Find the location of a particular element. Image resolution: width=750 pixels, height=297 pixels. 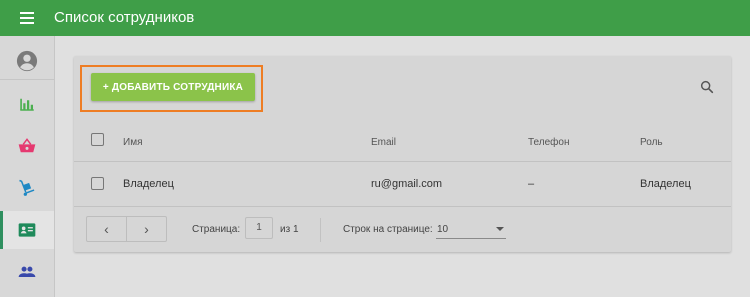

sidebar-item-sales is located at coordinates (27, 146).